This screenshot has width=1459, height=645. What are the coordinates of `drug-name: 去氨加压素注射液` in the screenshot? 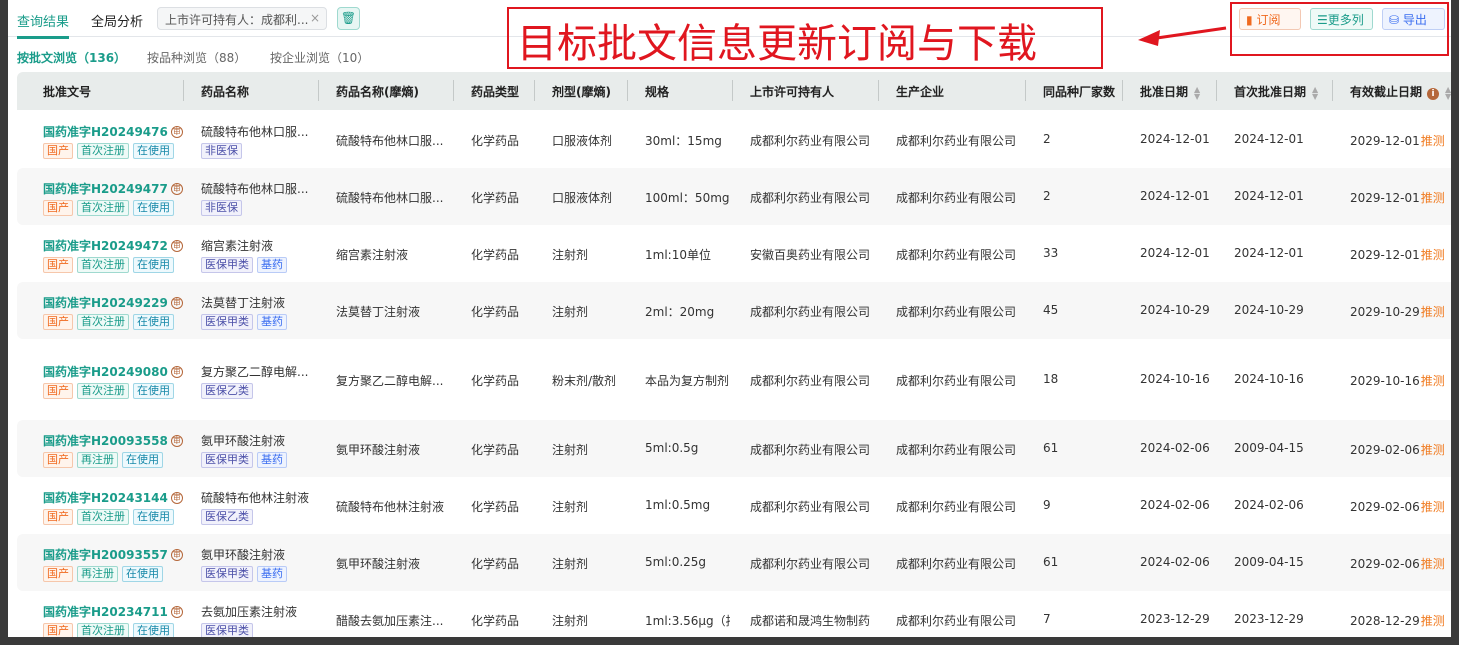 It's located at (249, 611).